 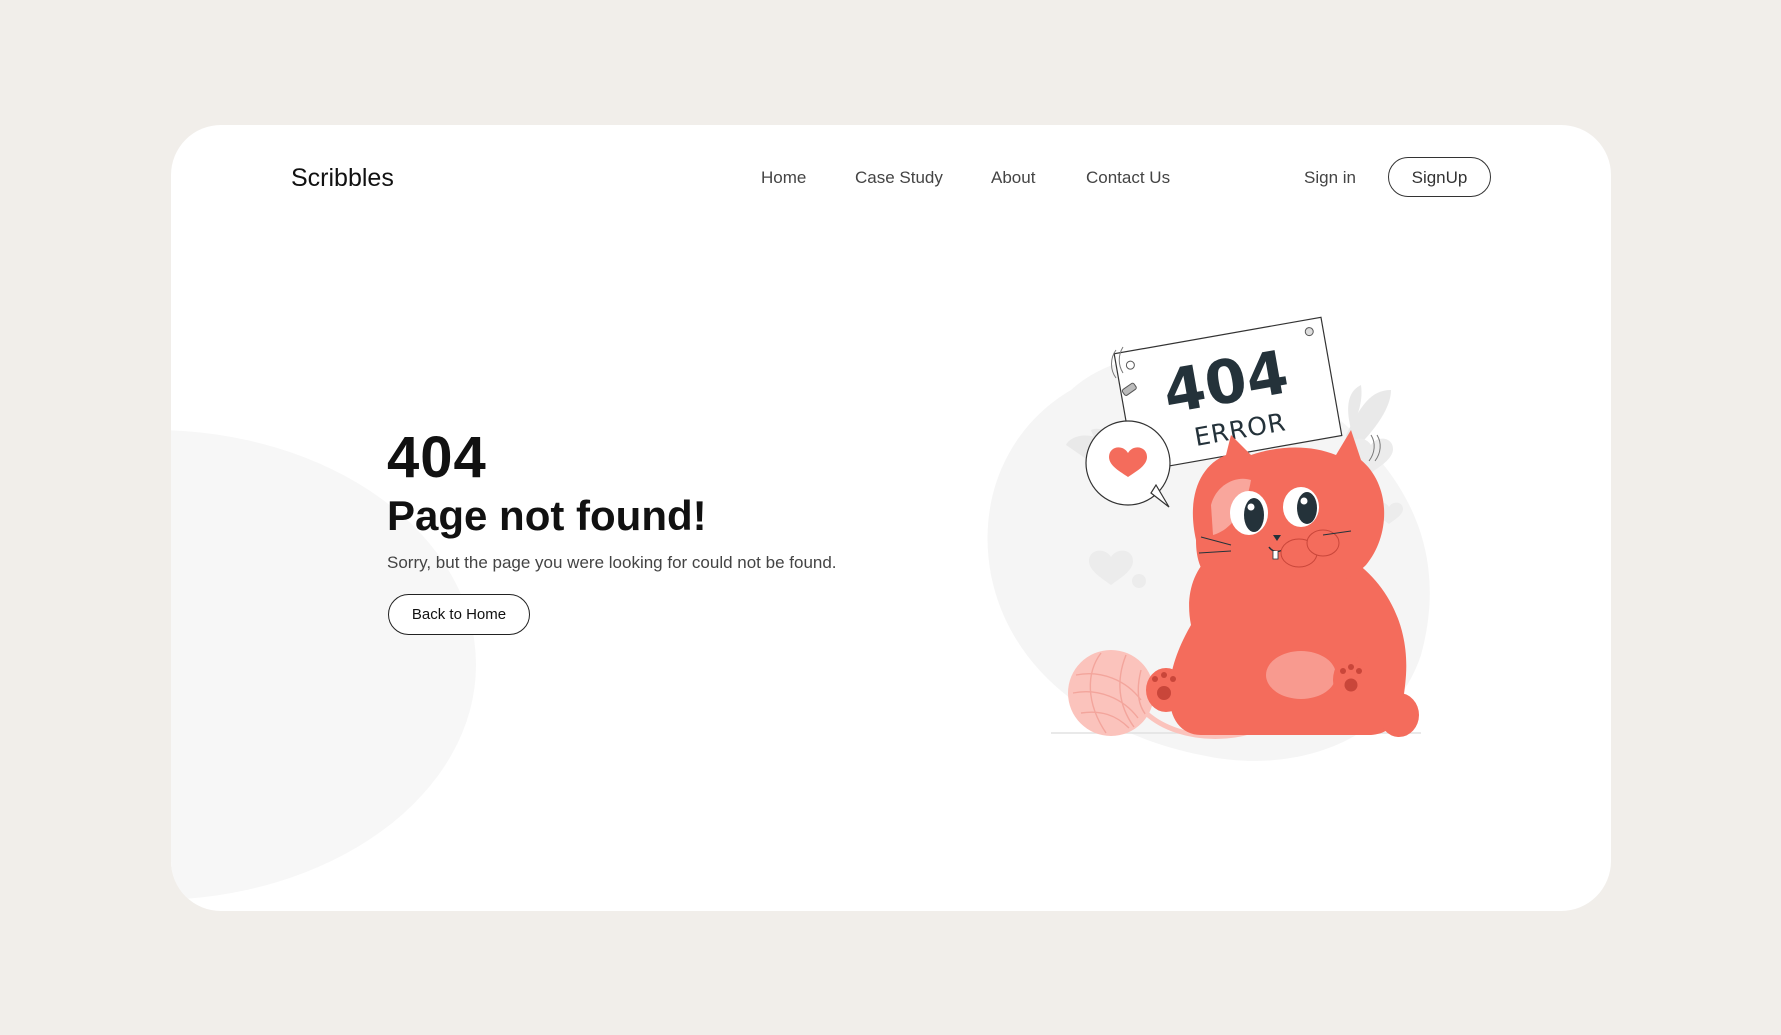 What do you see at coordinates (342, 178) in the screenshot?
I see `brand-logo: Scribbles` at bounding box center [342, 178].